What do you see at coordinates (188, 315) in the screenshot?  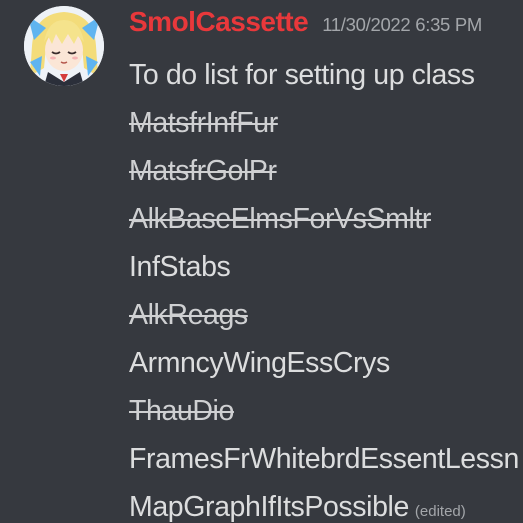 I see `message-line-text: AlkReags` at bounding box center [188, 315].